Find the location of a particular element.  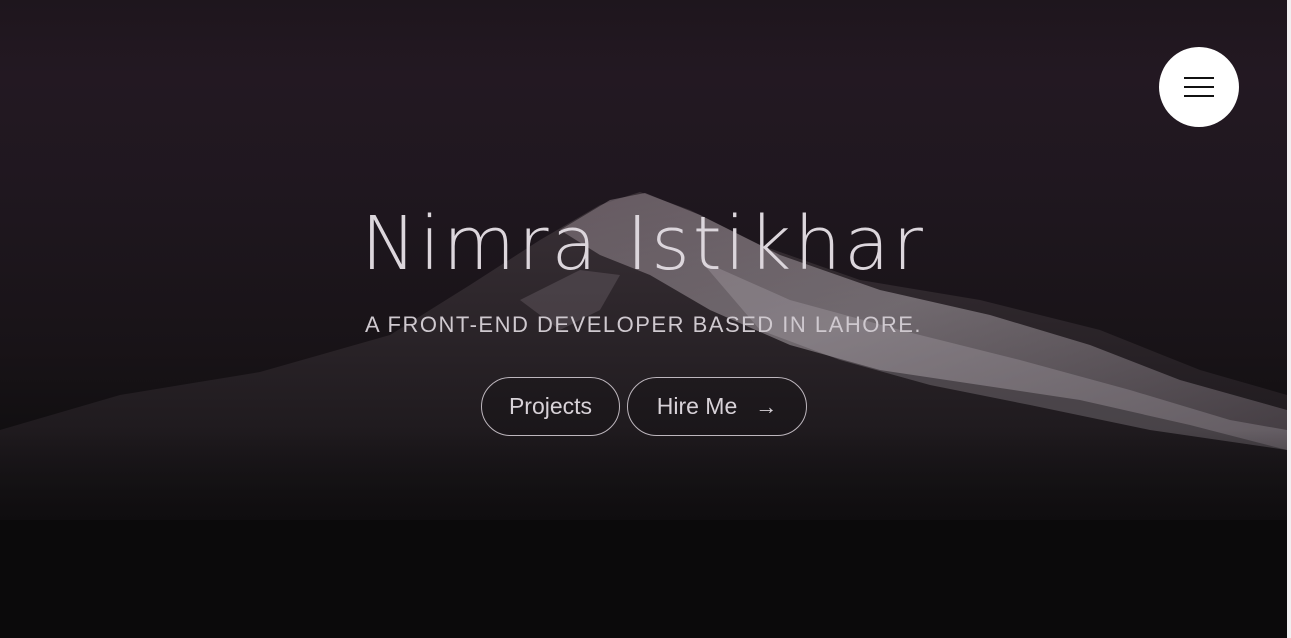

page-scrollbar is located at coordinates (1289, 319).